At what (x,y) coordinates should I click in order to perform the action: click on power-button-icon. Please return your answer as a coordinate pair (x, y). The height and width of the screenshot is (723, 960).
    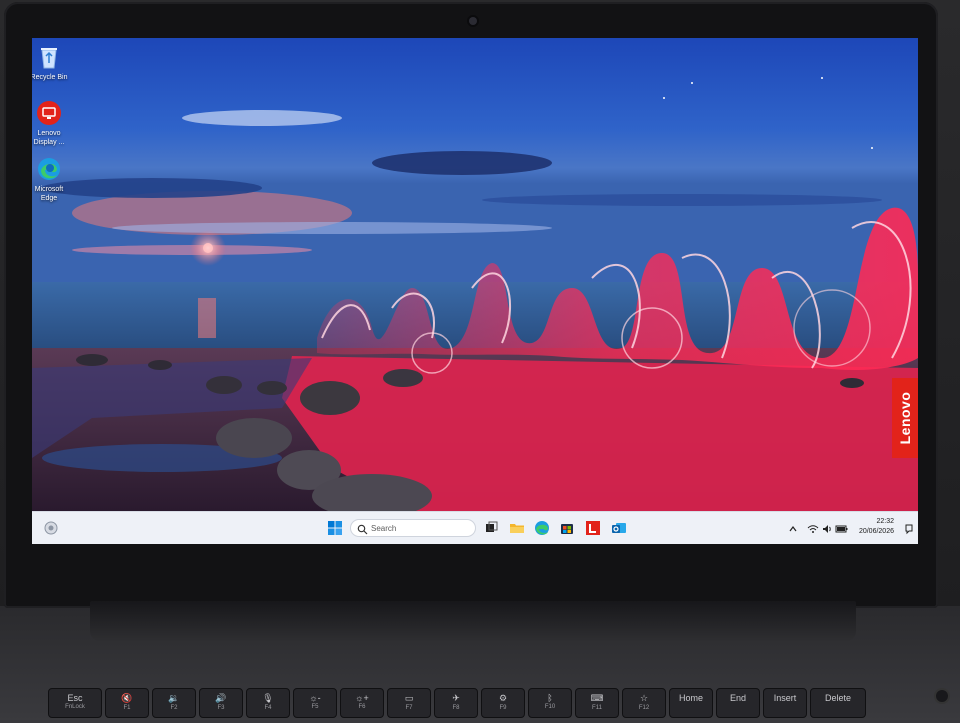
    Looking at the image, I should click on (942, 696).